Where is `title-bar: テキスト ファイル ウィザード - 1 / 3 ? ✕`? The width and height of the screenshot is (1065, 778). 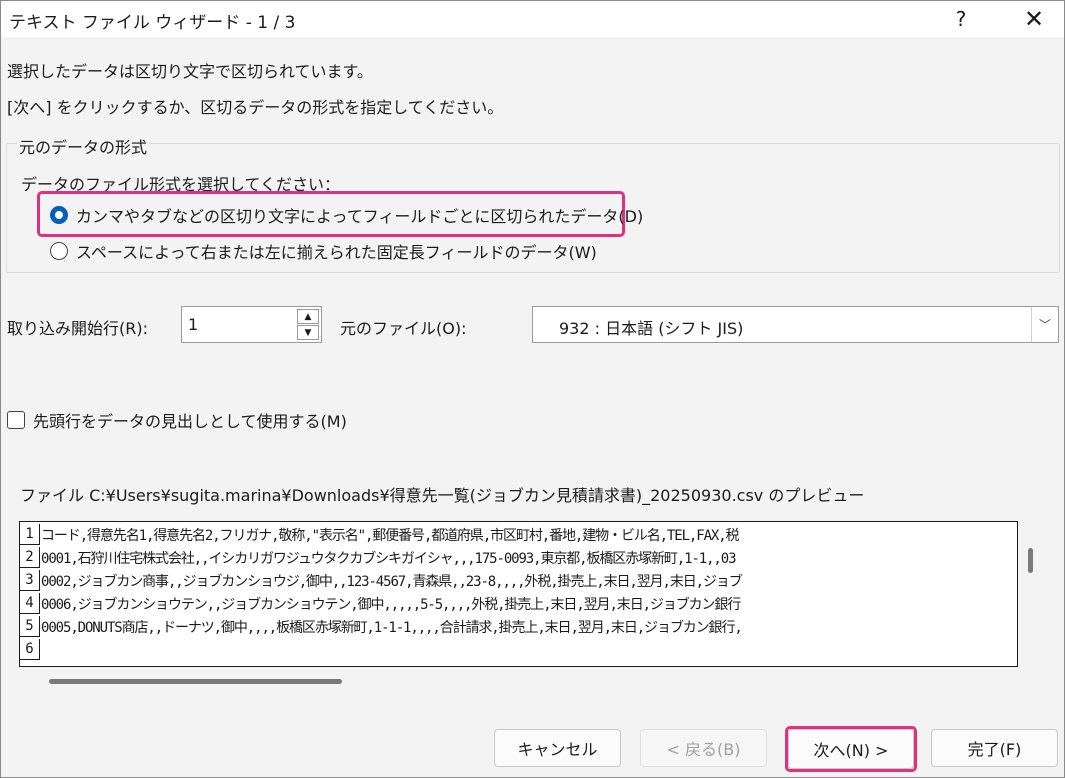
title-bar: テキスト ファイル ウィザード - 1 / 3 ? ✕ is located at coordinates (532, 19).